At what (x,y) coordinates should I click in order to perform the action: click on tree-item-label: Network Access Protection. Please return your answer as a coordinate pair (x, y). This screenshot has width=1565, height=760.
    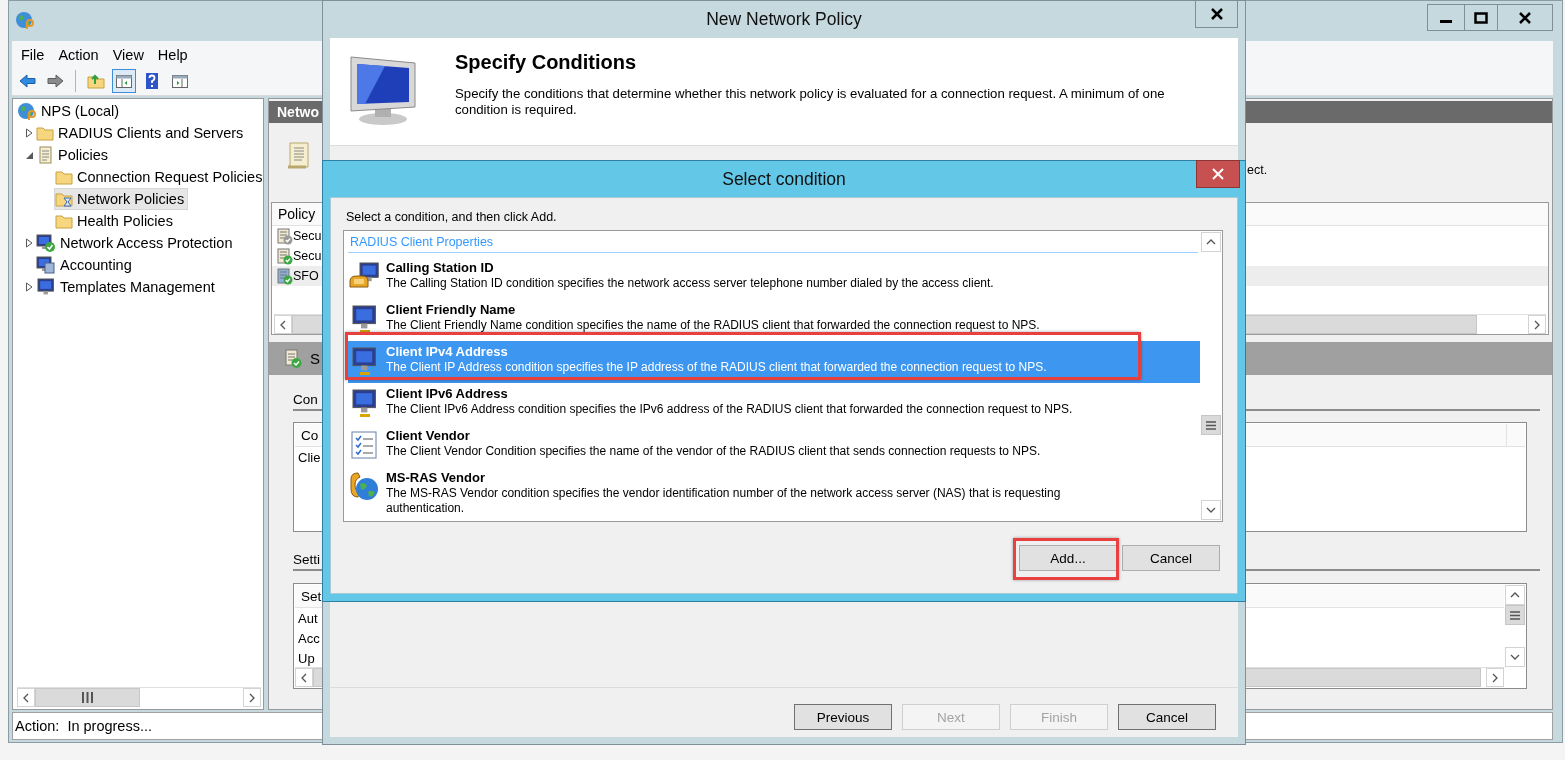
    Looking at the image, I should click on (146, 243).